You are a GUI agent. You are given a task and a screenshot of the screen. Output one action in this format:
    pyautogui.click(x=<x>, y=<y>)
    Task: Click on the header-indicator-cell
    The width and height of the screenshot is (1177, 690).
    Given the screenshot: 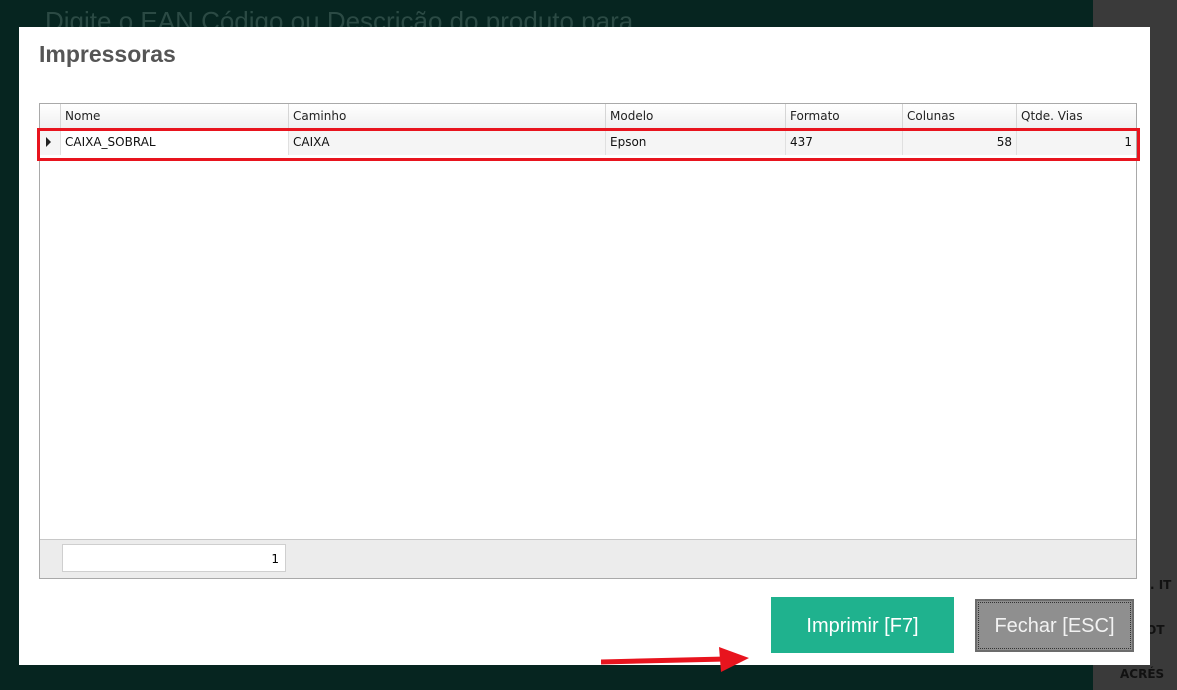 What is the action you would take?
    pyautogui.click(x=50, y=116)
    